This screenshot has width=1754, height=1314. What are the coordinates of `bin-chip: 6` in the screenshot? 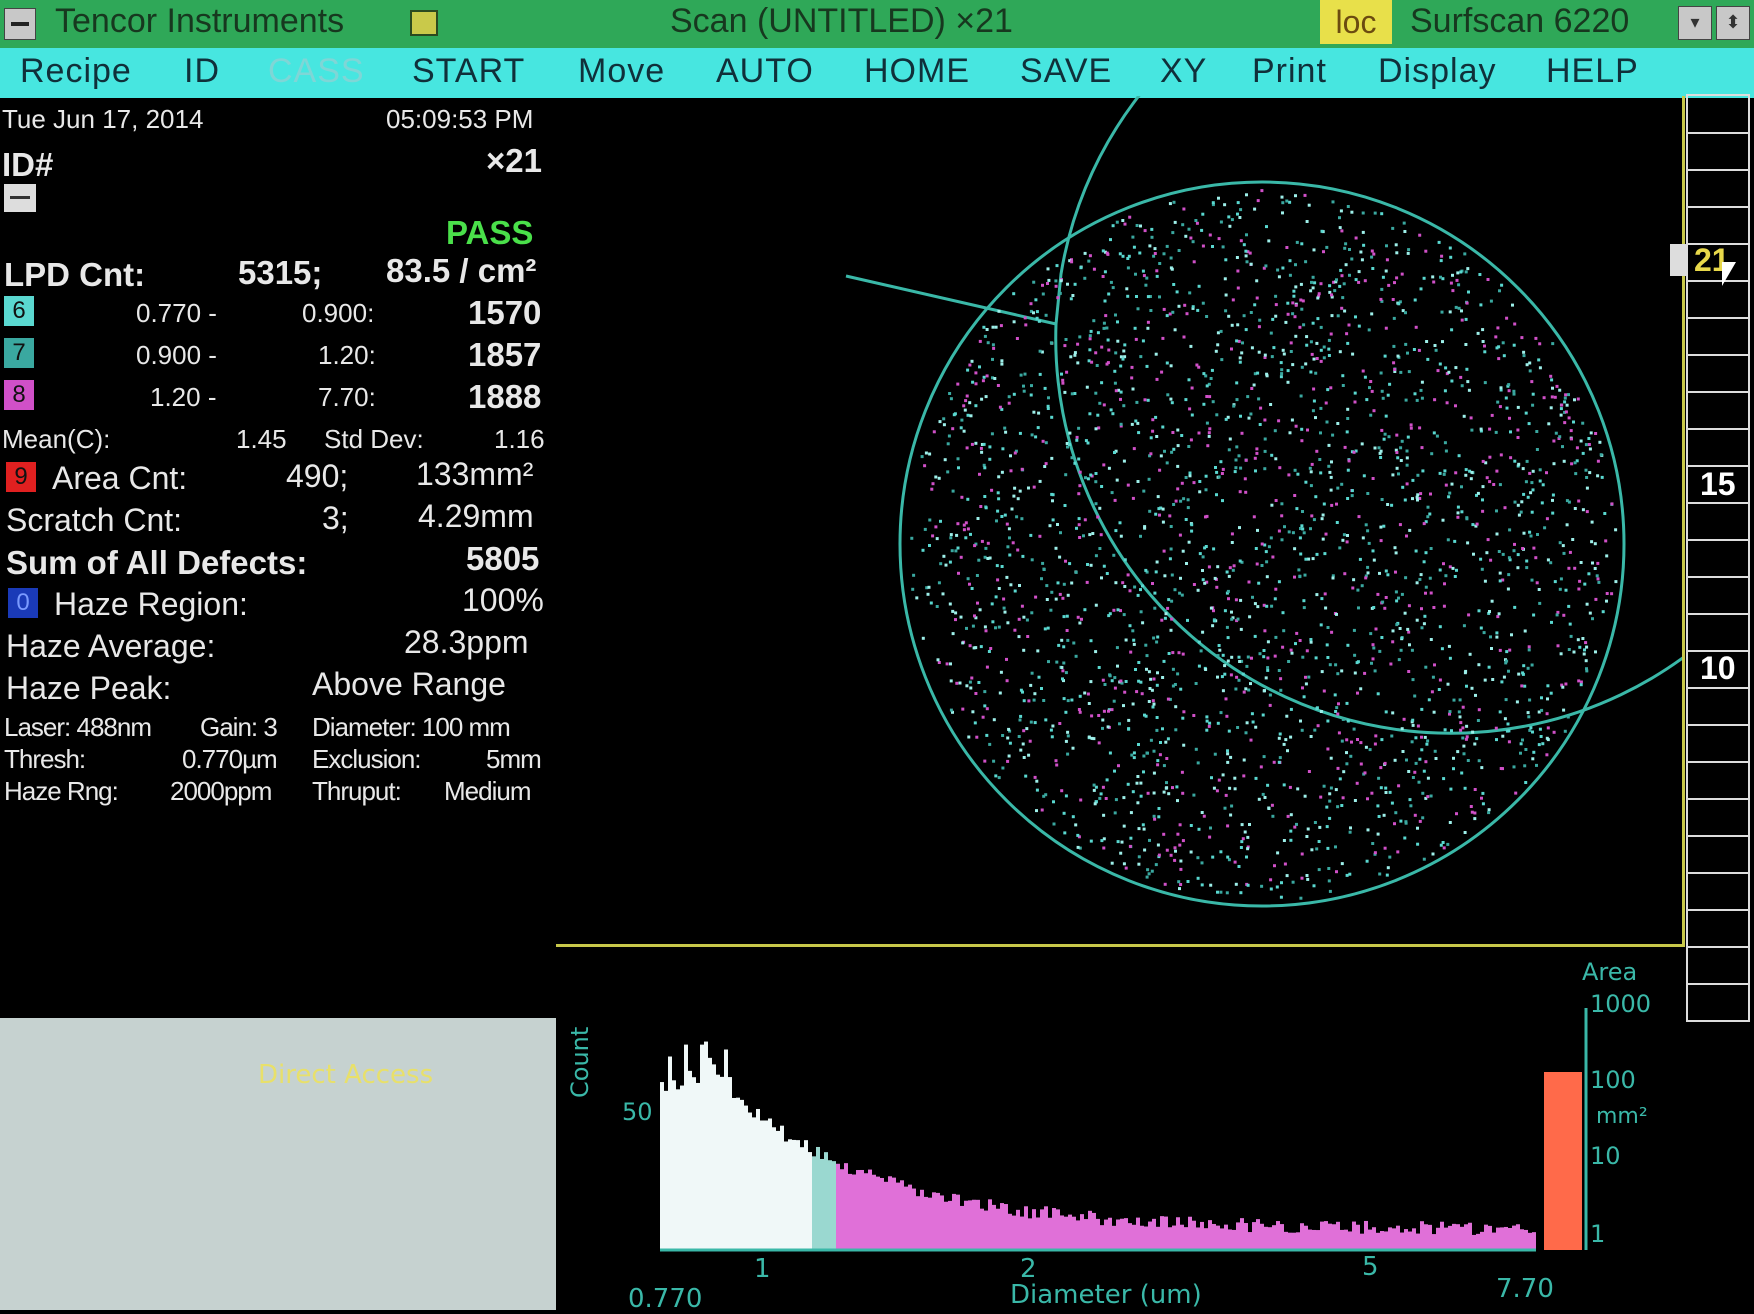 It's located at (19, 311).